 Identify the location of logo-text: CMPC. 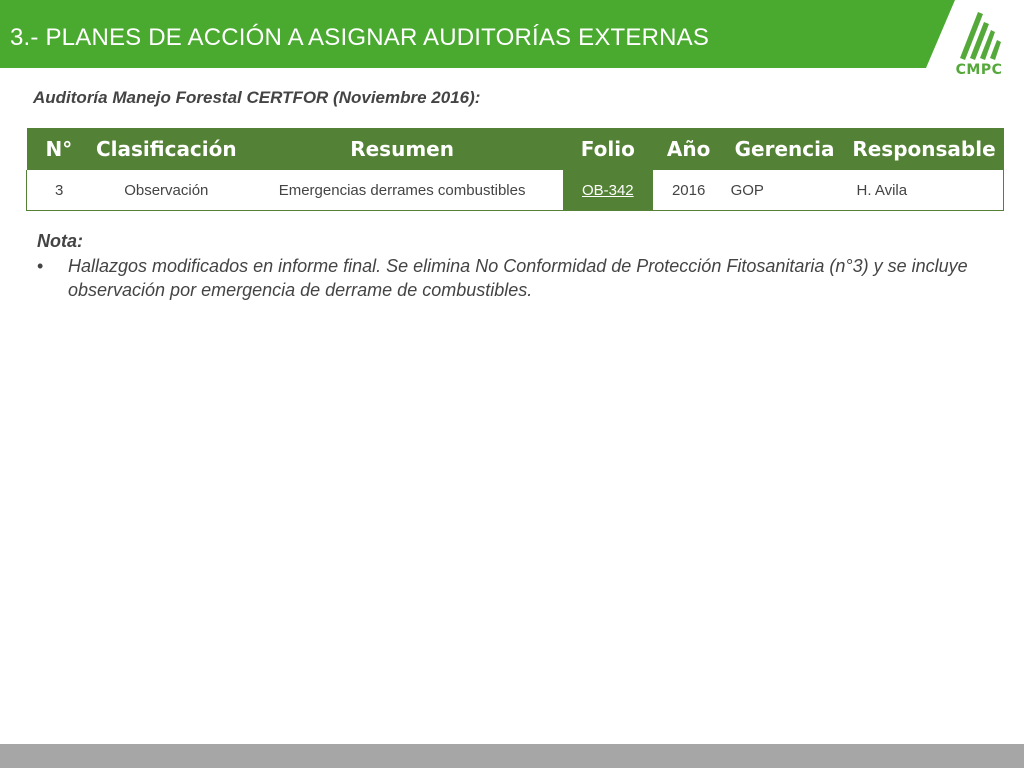
(979, 70).